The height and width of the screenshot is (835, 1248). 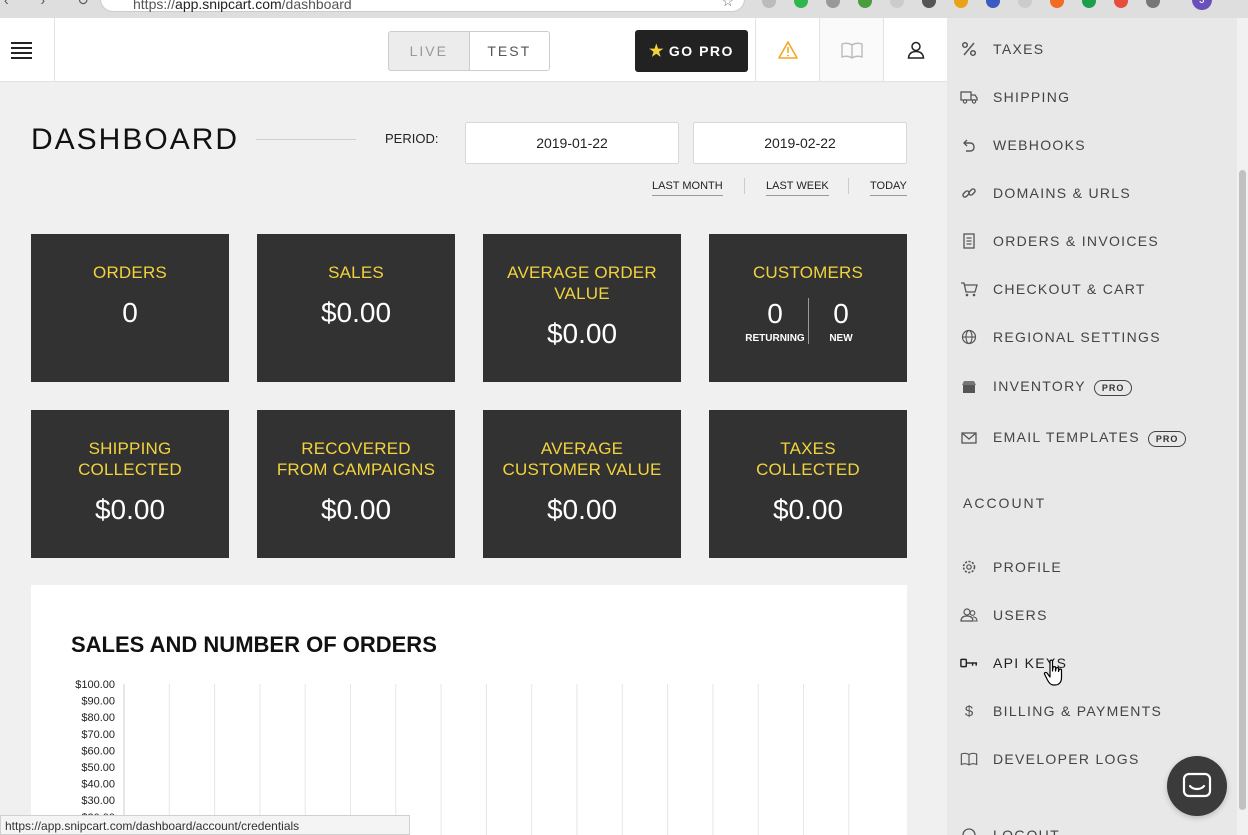 I want to click on chat-launcher-button, so click(x=1197, y=786).